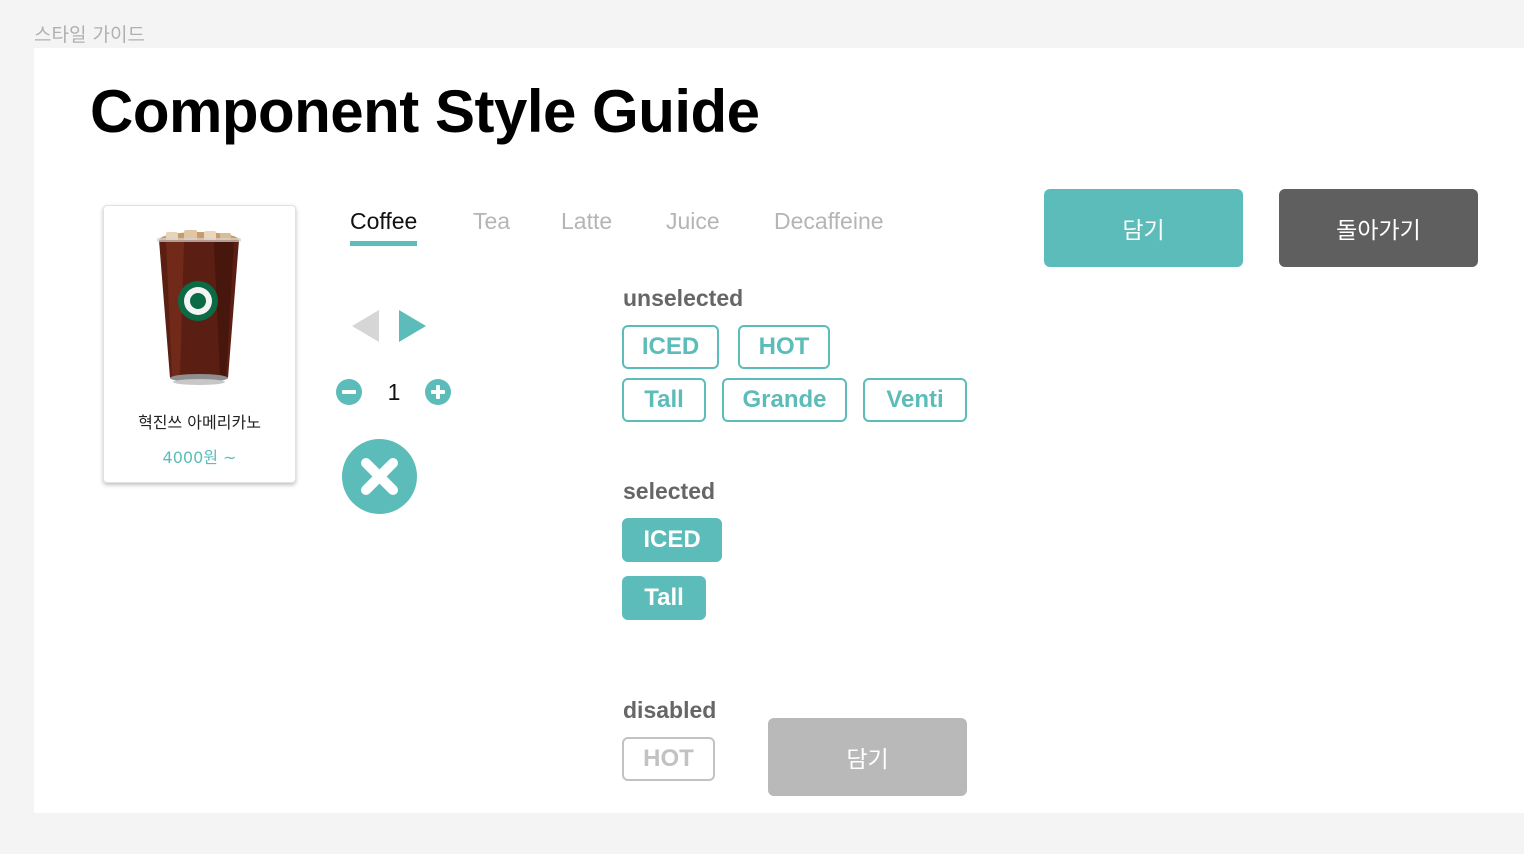 The height and width of the screenshot is (854, 1524). Describe the element at coordinates (438, 392) in the screenshot. I see `increment-icon` at that location.